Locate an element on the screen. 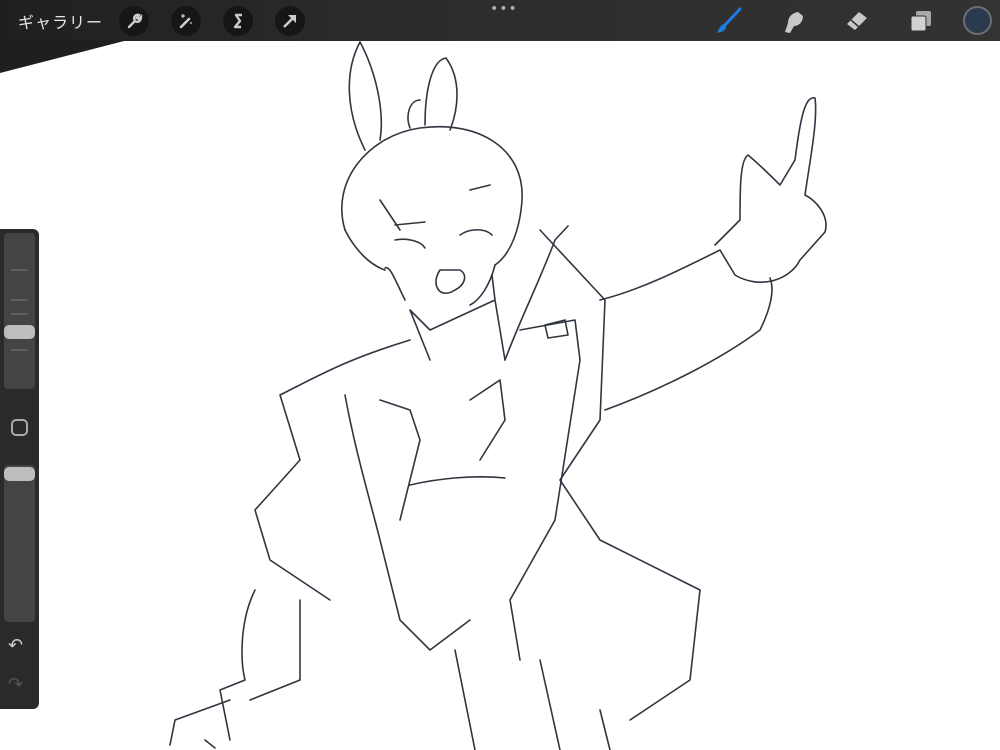 The width and height of the screenshot is (1000, 750). adjustments-button is located at coordinates (186, 20).